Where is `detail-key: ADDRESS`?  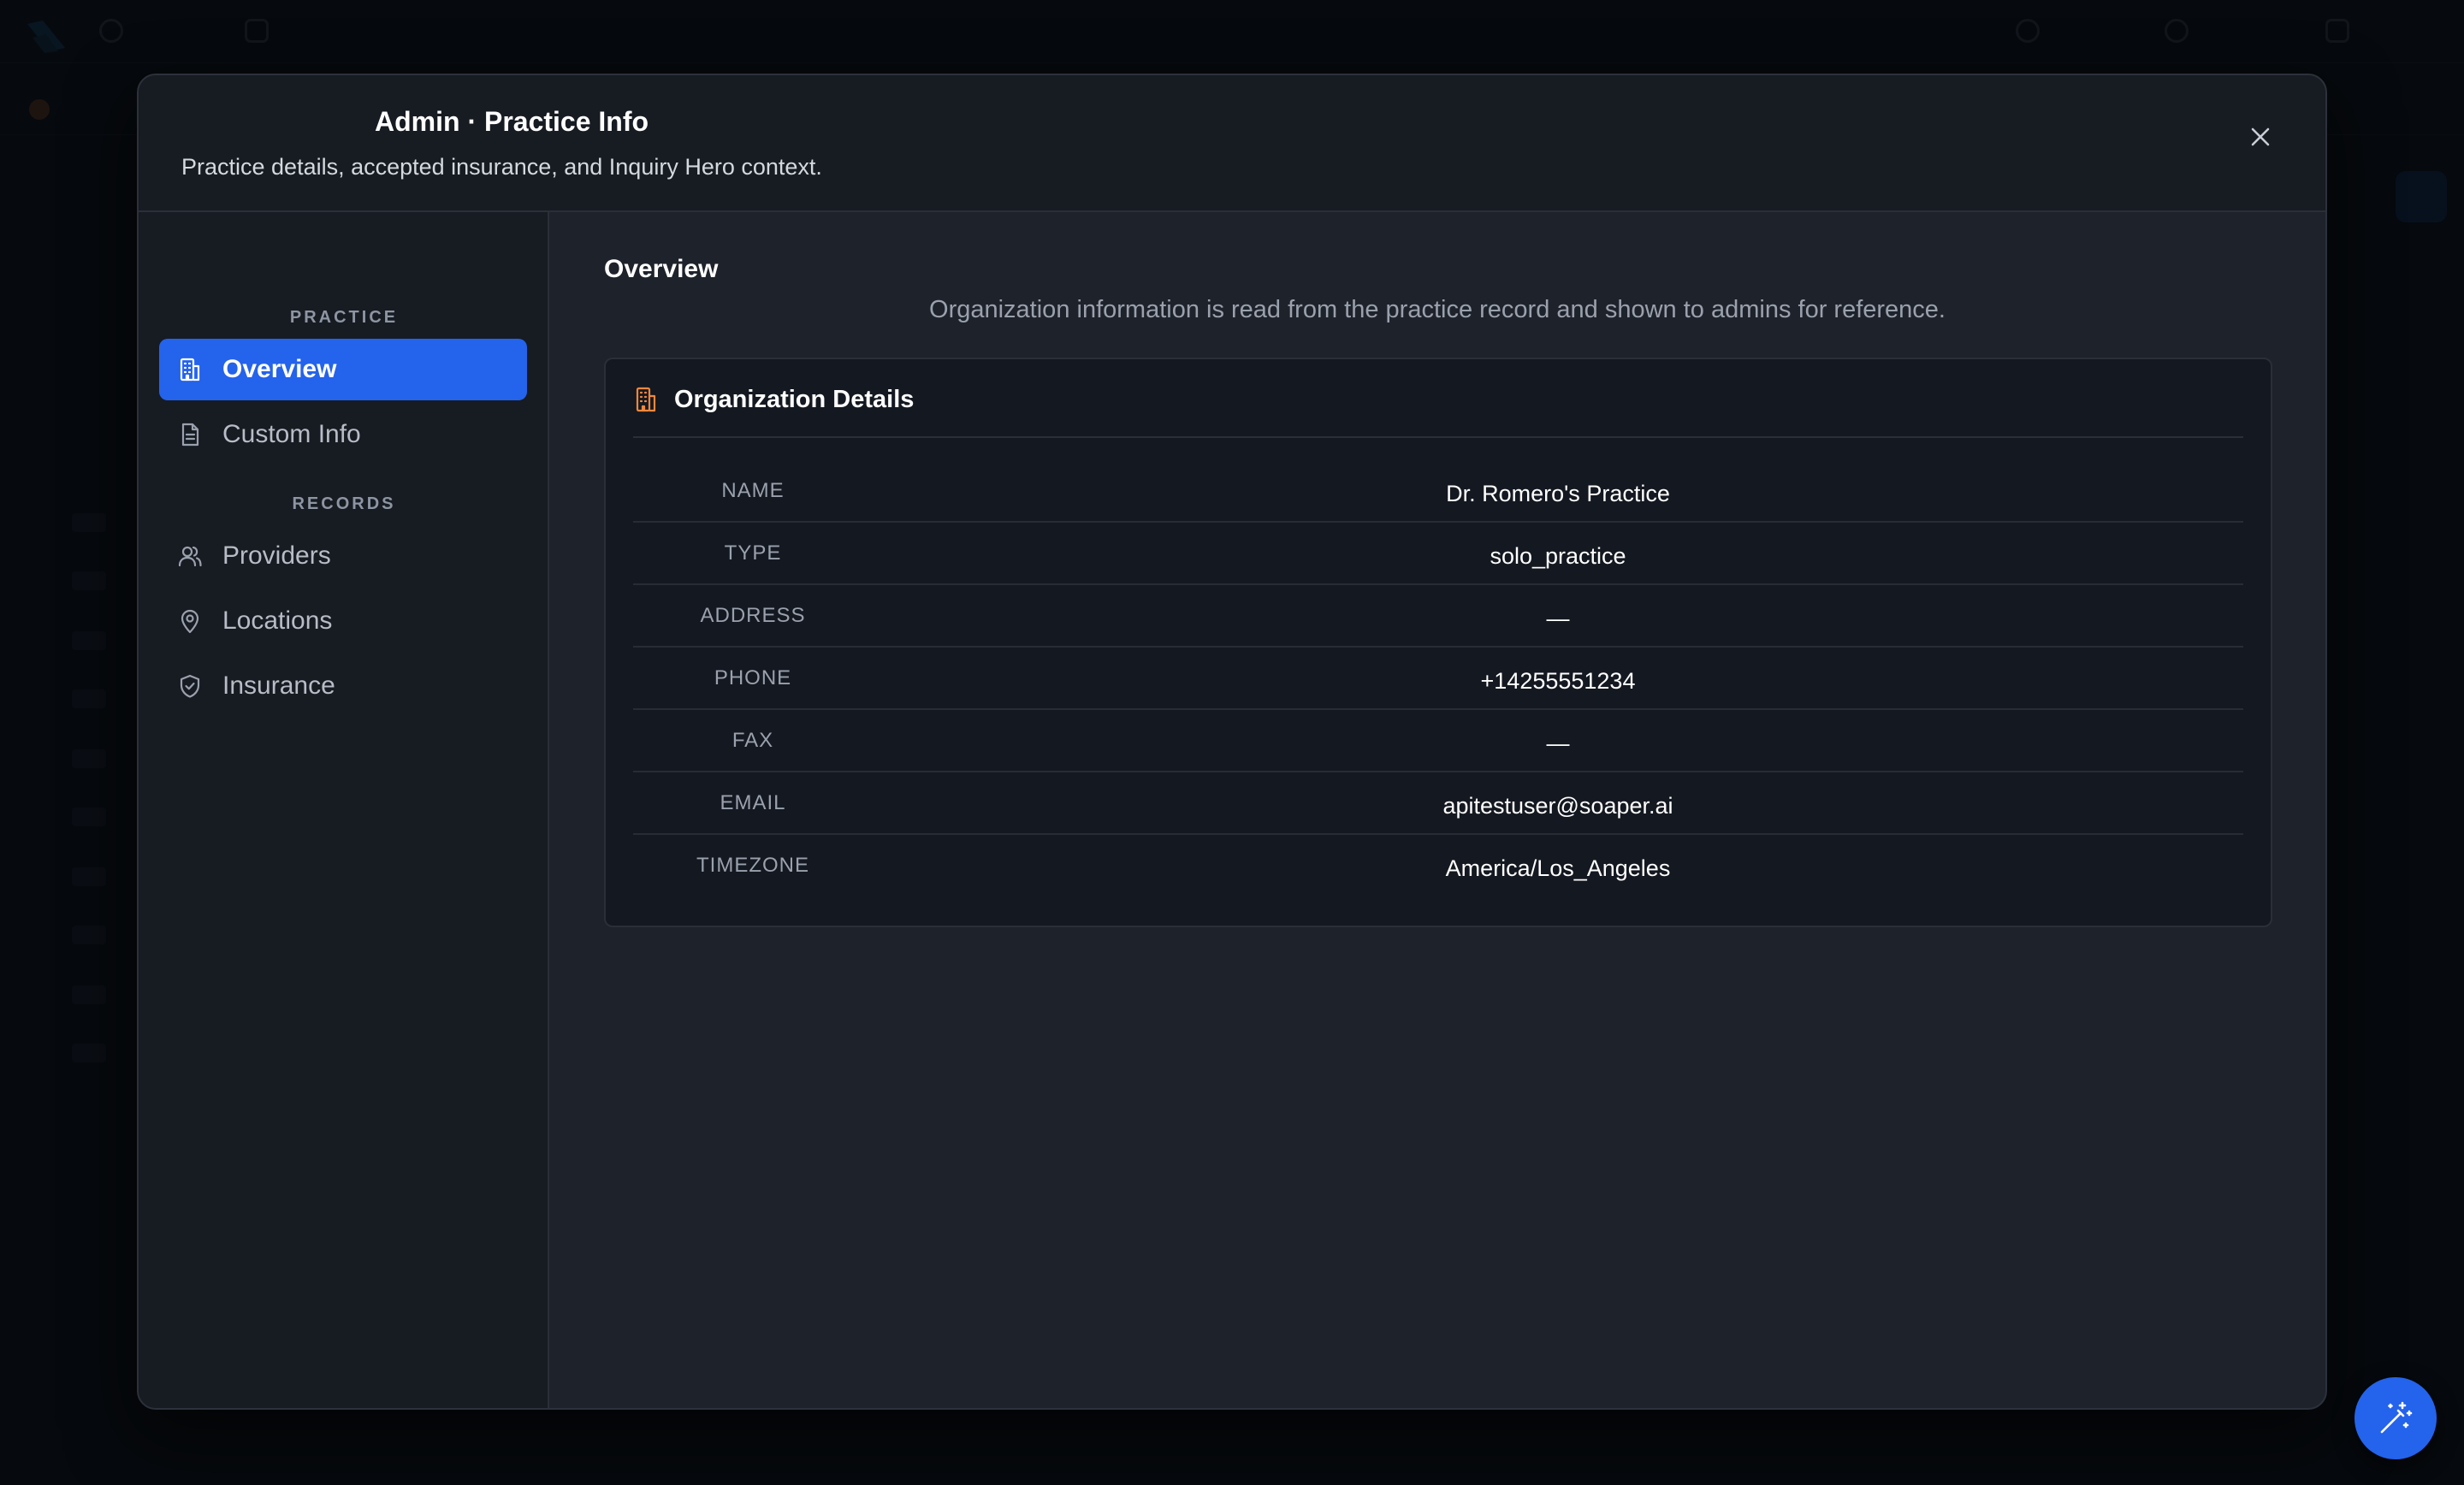 detail-key: ADDRESS is located at coordinates (753, 615).